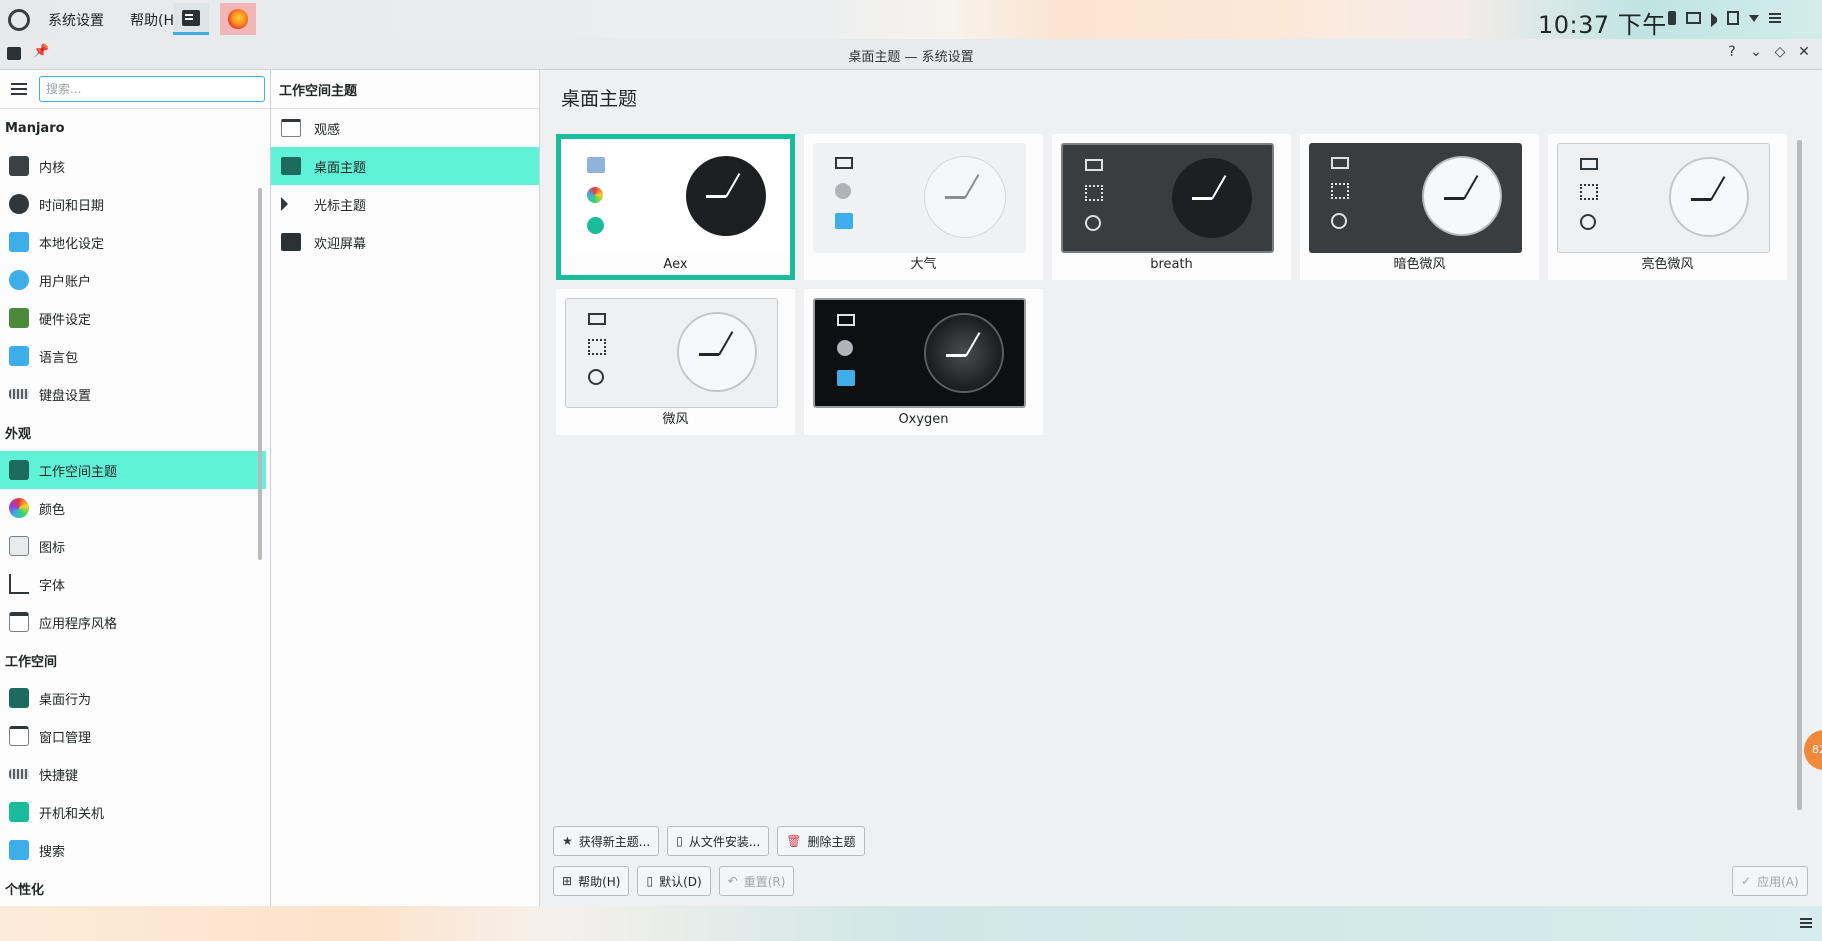 The height and width of the screenshot is (941, 1822). Describe the element at coordinates (923, 419) in the screenshot. I see `theme-label: Oxygen` at that location.